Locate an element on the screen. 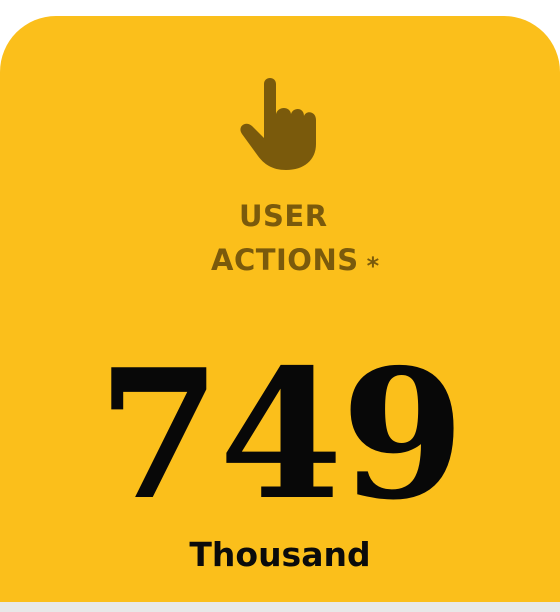 The height and width of the screenshot is (612, 560). metric-label-line2: ACTIONS is located at coordinates (285, 260).